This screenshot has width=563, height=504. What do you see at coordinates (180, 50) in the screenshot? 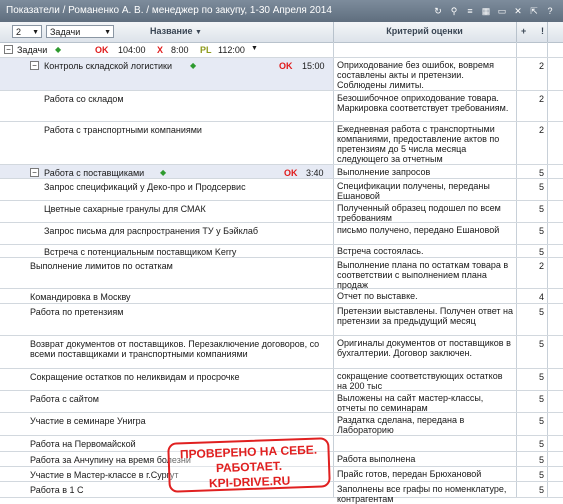
I see `x-value: 8:00` at bounding box center [180, 50].